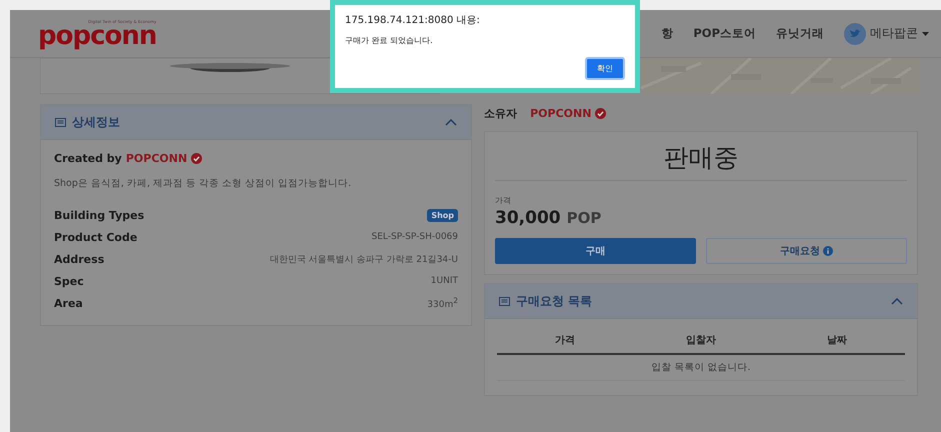 This screenshot has width=941, height=432. Describe the element at coordinates (701, 368) in the screenshot. I see `empty-message: 입찰 목록이 없습니다.` at that location.